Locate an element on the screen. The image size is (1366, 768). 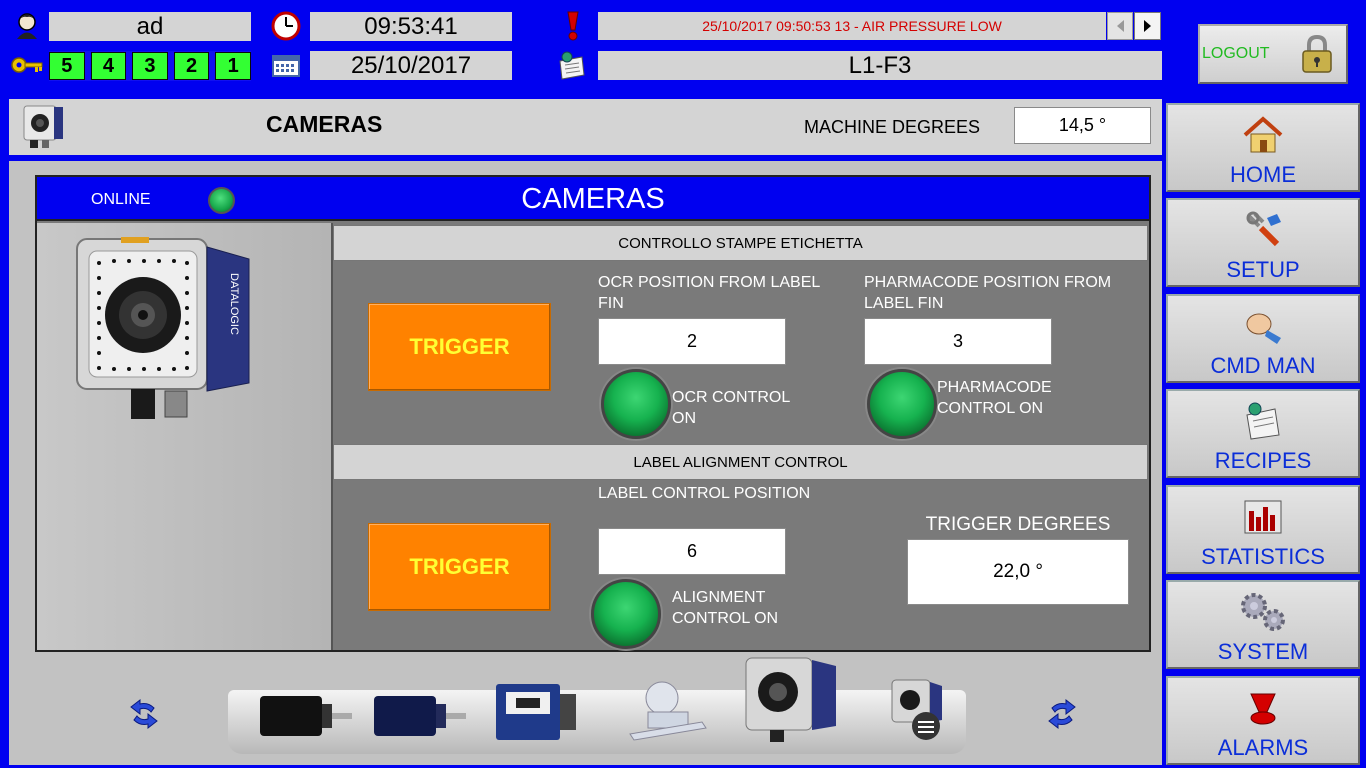
ocr-position-label: OCR POSITION FROM LABEL FIN is located at coordinates (709, 293).